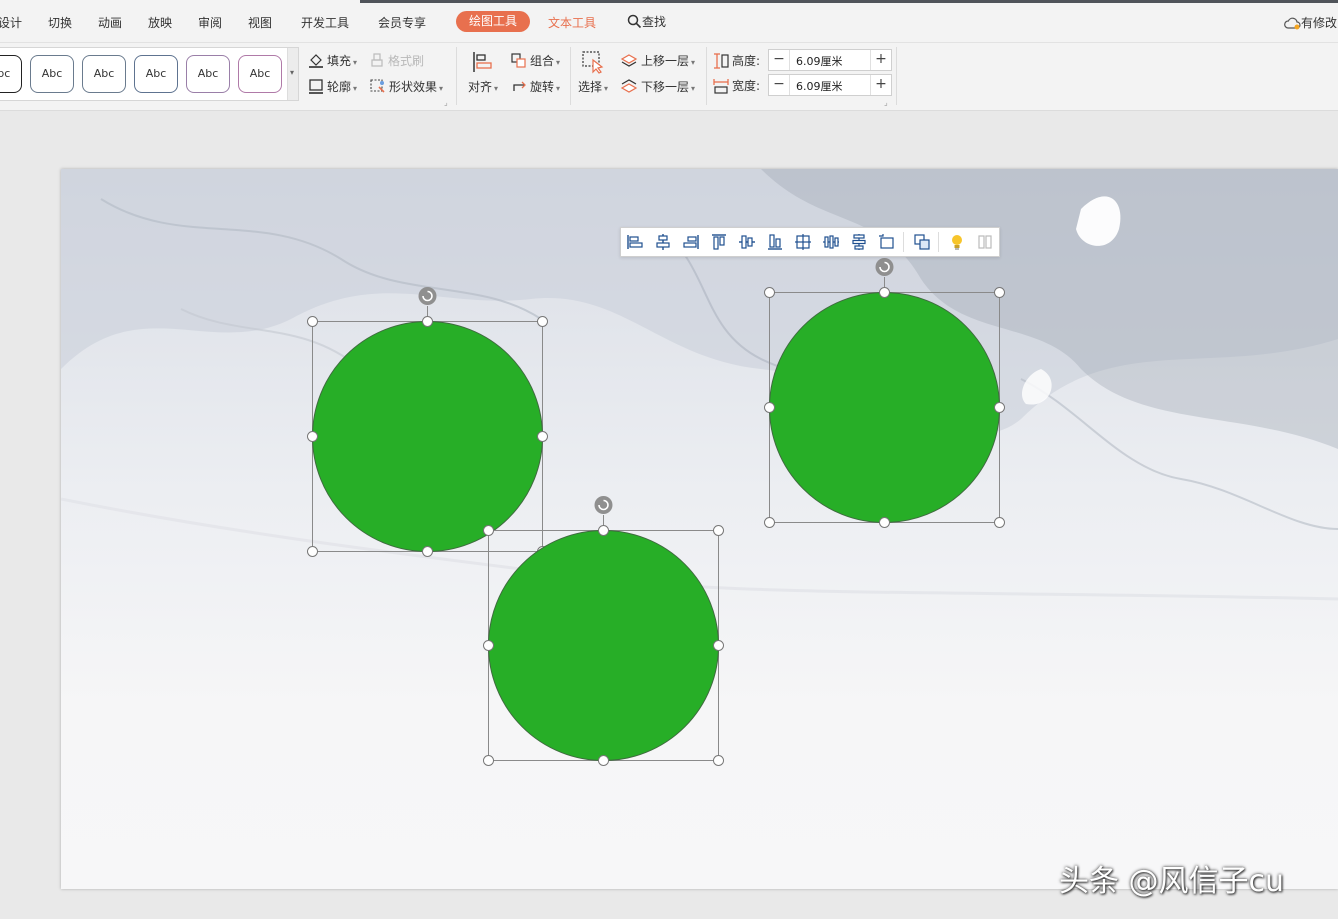  I want to click on more-icon, so click(985, 242).